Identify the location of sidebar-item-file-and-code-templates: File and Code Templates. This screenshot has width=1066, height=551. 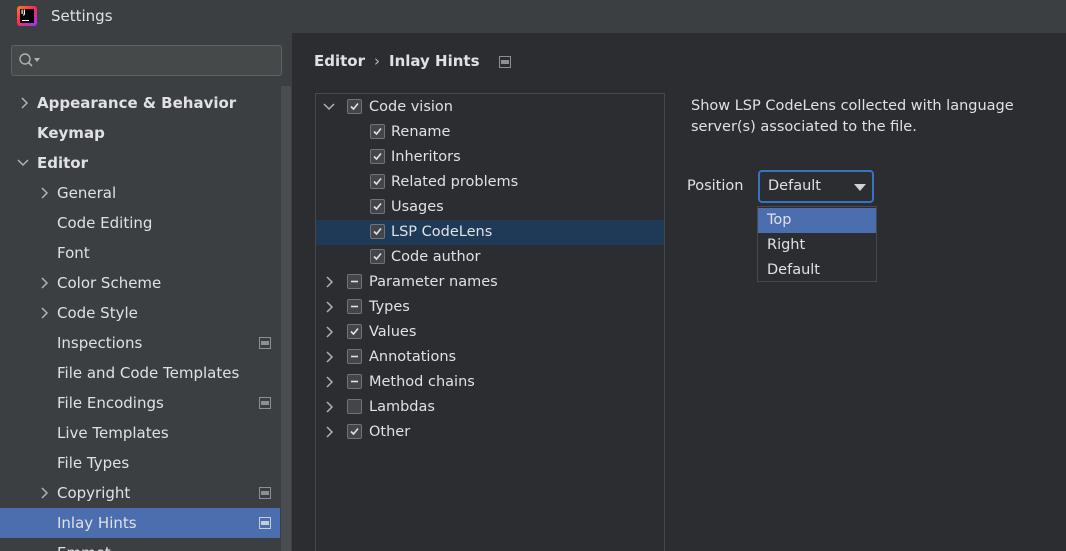
(140, 373).